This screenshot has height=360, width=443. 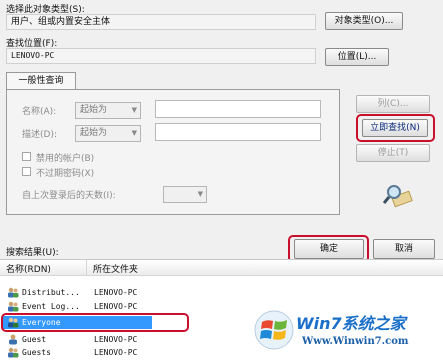 What do you see at coordinates (94, 110) in the screenshot?
I see `name-condition-value: 起始为` at bounding box center [94, 110].